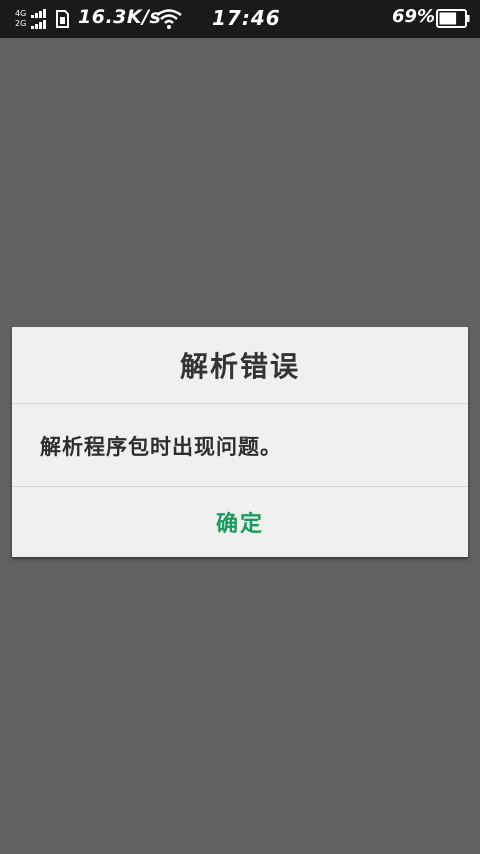  Describe the element at coordinates (21, 23) in the screenshot. I see `network-type-secondary: 2G` at that location.